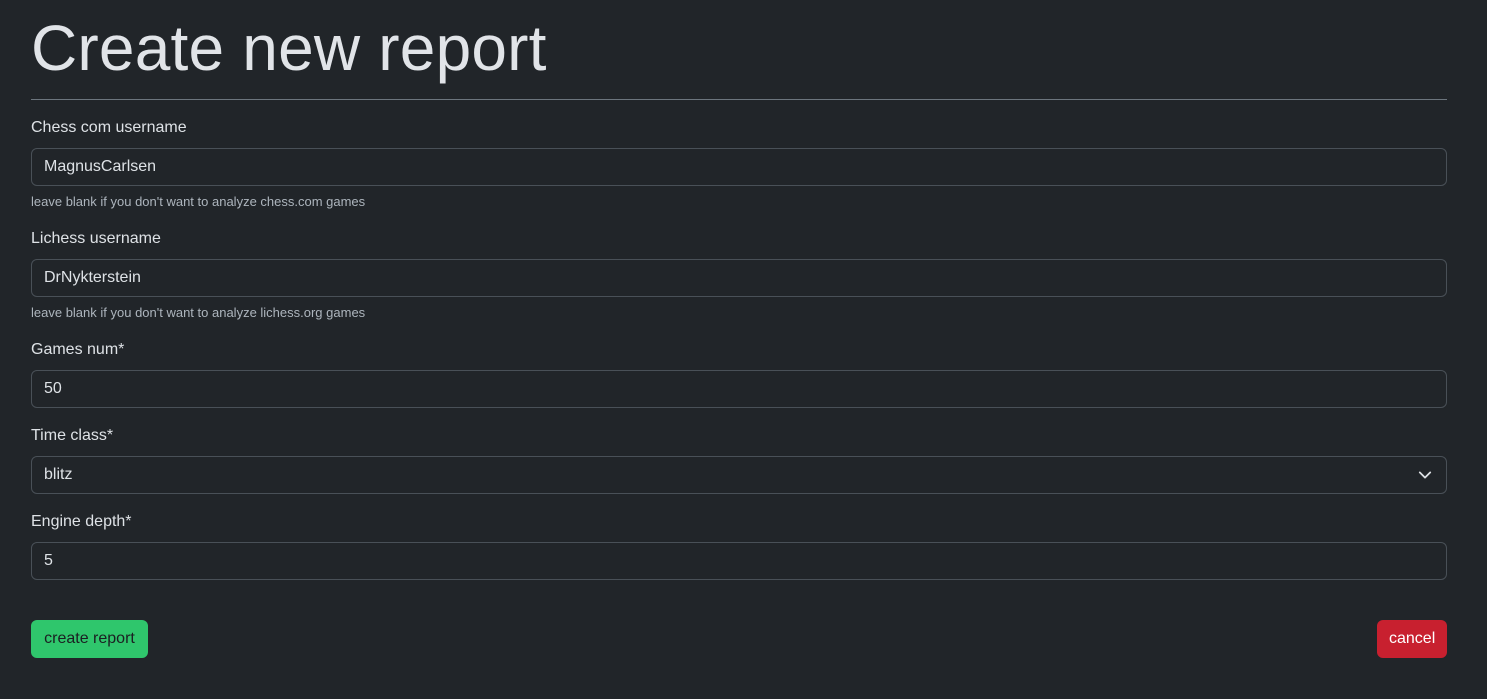 This screenshot has height=699, width=1487. I want to click on lichess-username-input, so click(739, 278).